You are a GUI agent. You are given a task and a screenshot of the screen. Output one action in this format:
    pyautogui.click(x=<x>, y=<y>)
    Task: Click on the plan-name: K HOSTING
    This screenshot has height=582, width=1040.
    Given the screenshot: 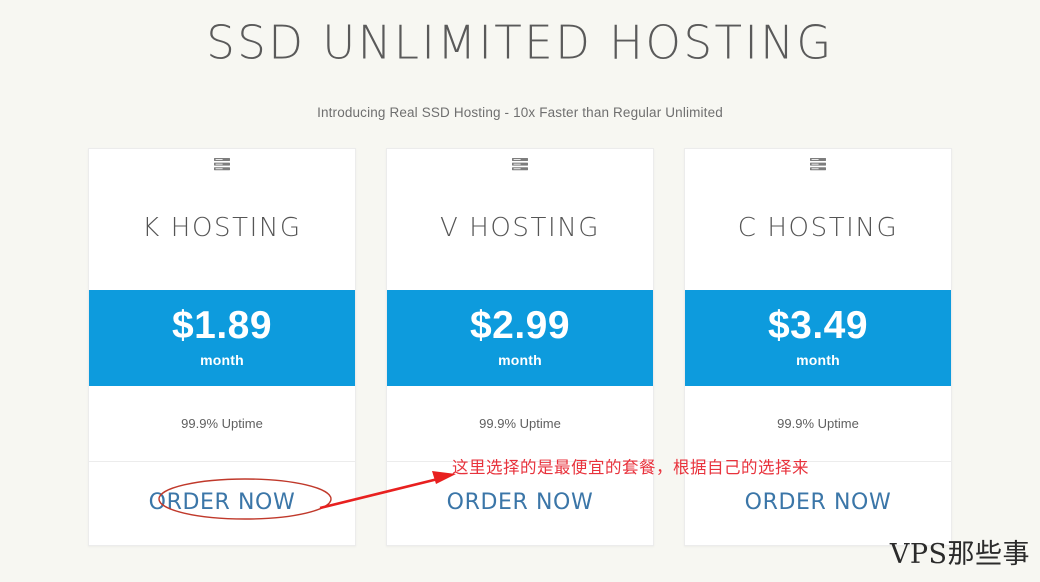 What is the action you would take?
    pyautogui.click(x=222, y=228)
    